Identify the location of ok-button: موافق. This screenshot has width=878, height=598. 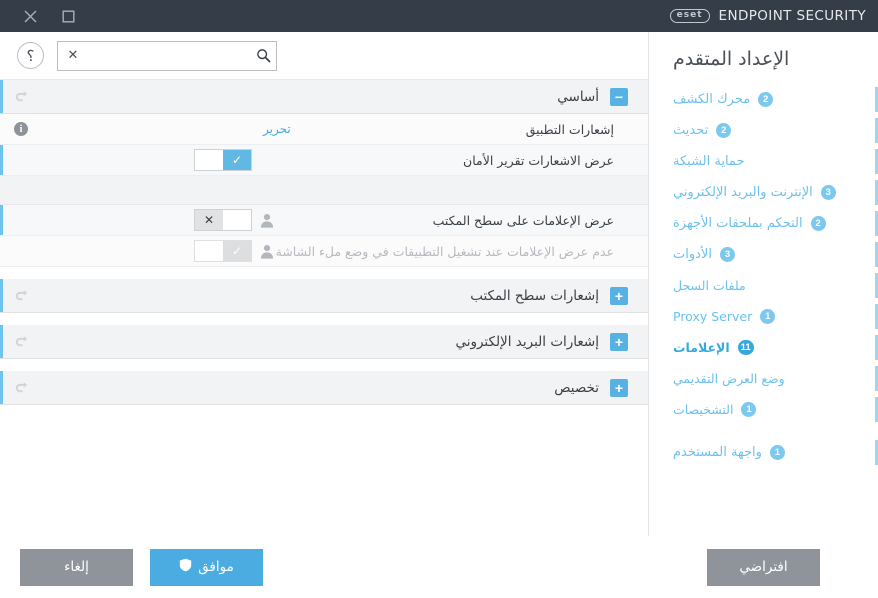
(206, 567).